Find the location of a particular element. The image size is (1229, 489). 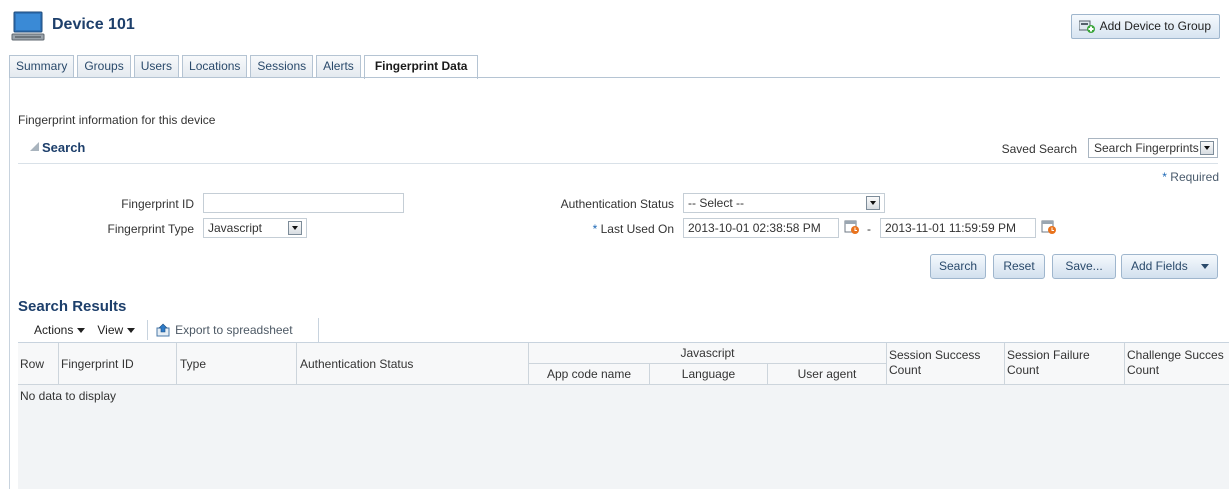

view-menu: View is located at coordinates (116, 330).